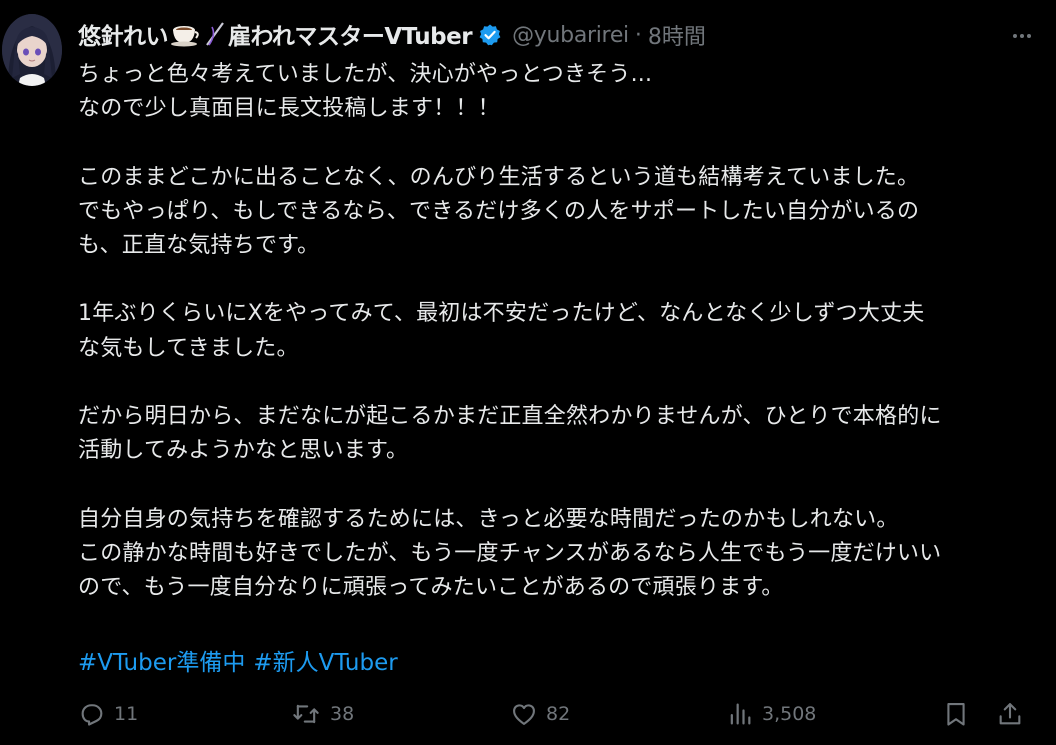 The image size is (1056, 745). I want to click on share-icon, so click(1010, 714).